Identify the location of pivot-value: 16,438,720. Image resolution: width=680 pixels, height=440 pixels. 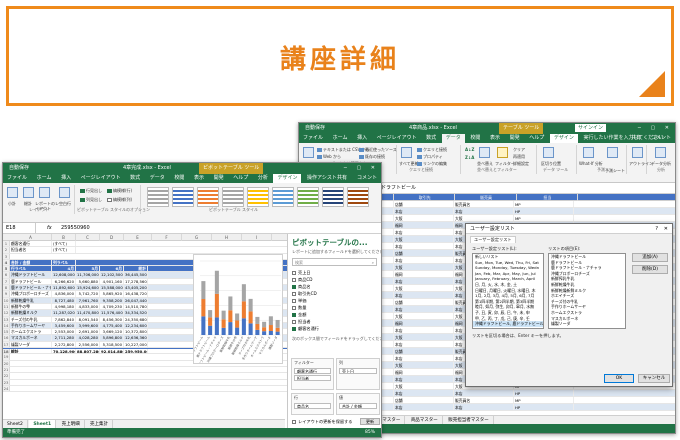
(136, 294).